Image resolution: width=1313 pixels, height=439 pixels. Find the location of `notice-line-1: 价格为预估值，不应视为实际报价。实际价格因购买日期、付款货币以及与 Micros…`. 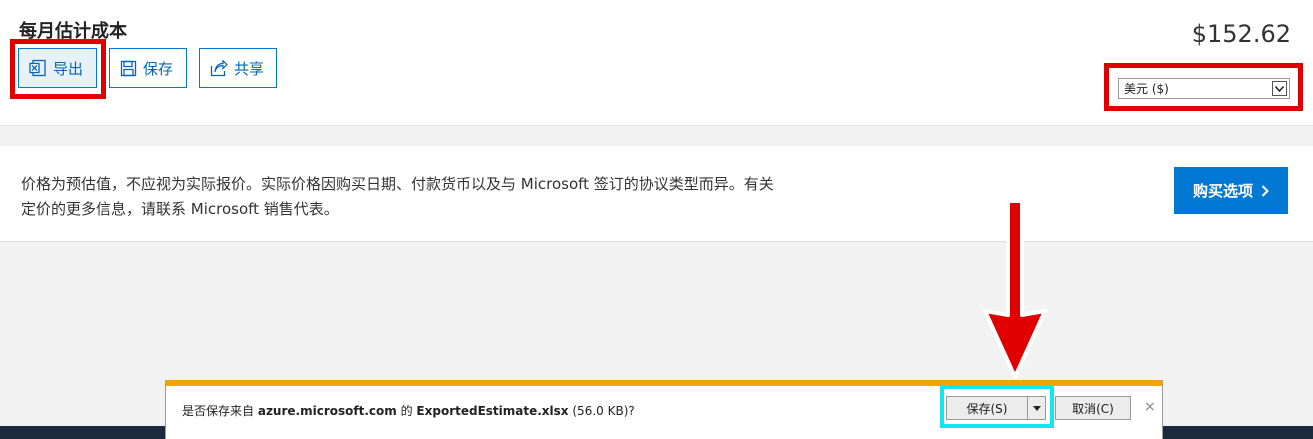

notice-line-1: 价格为预估值，不应视为实际报价。实际价格因购买日期、付款货币以及与 Micros… is located at coordinates (397, 184).